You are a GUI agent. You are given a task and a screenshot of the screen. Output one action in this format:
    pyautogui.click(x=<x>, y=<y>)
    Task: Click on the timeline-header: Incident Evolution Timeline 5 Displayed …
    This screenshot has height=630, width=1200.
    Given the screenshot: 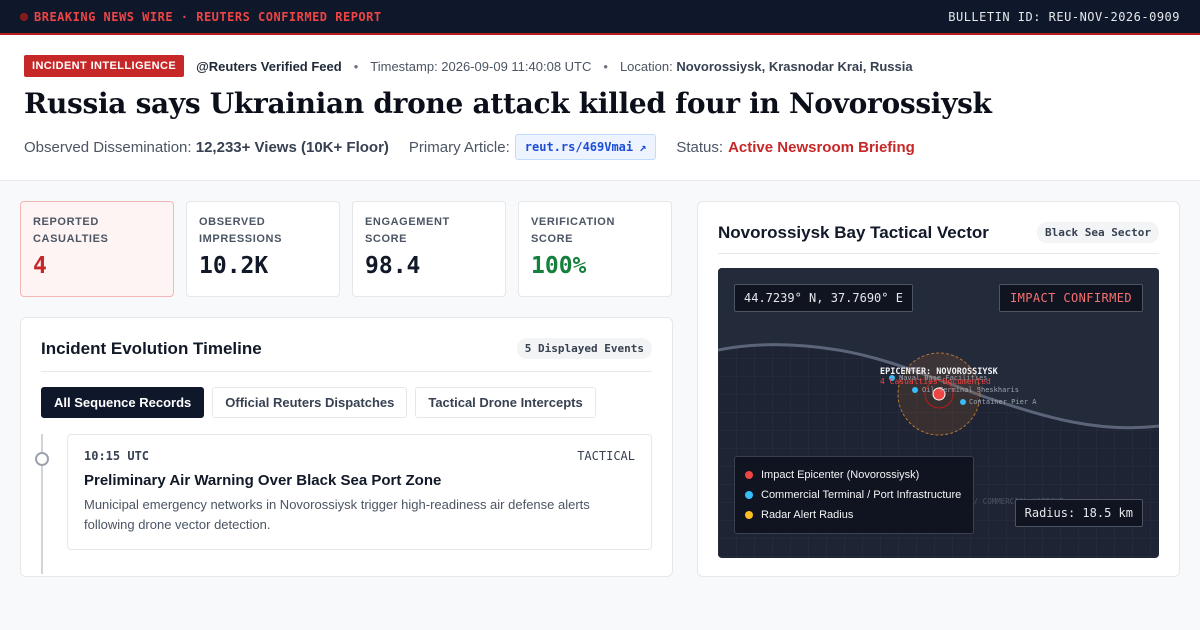 What is the action you would take?
    pyautogui.click(x=346, y=355)
    